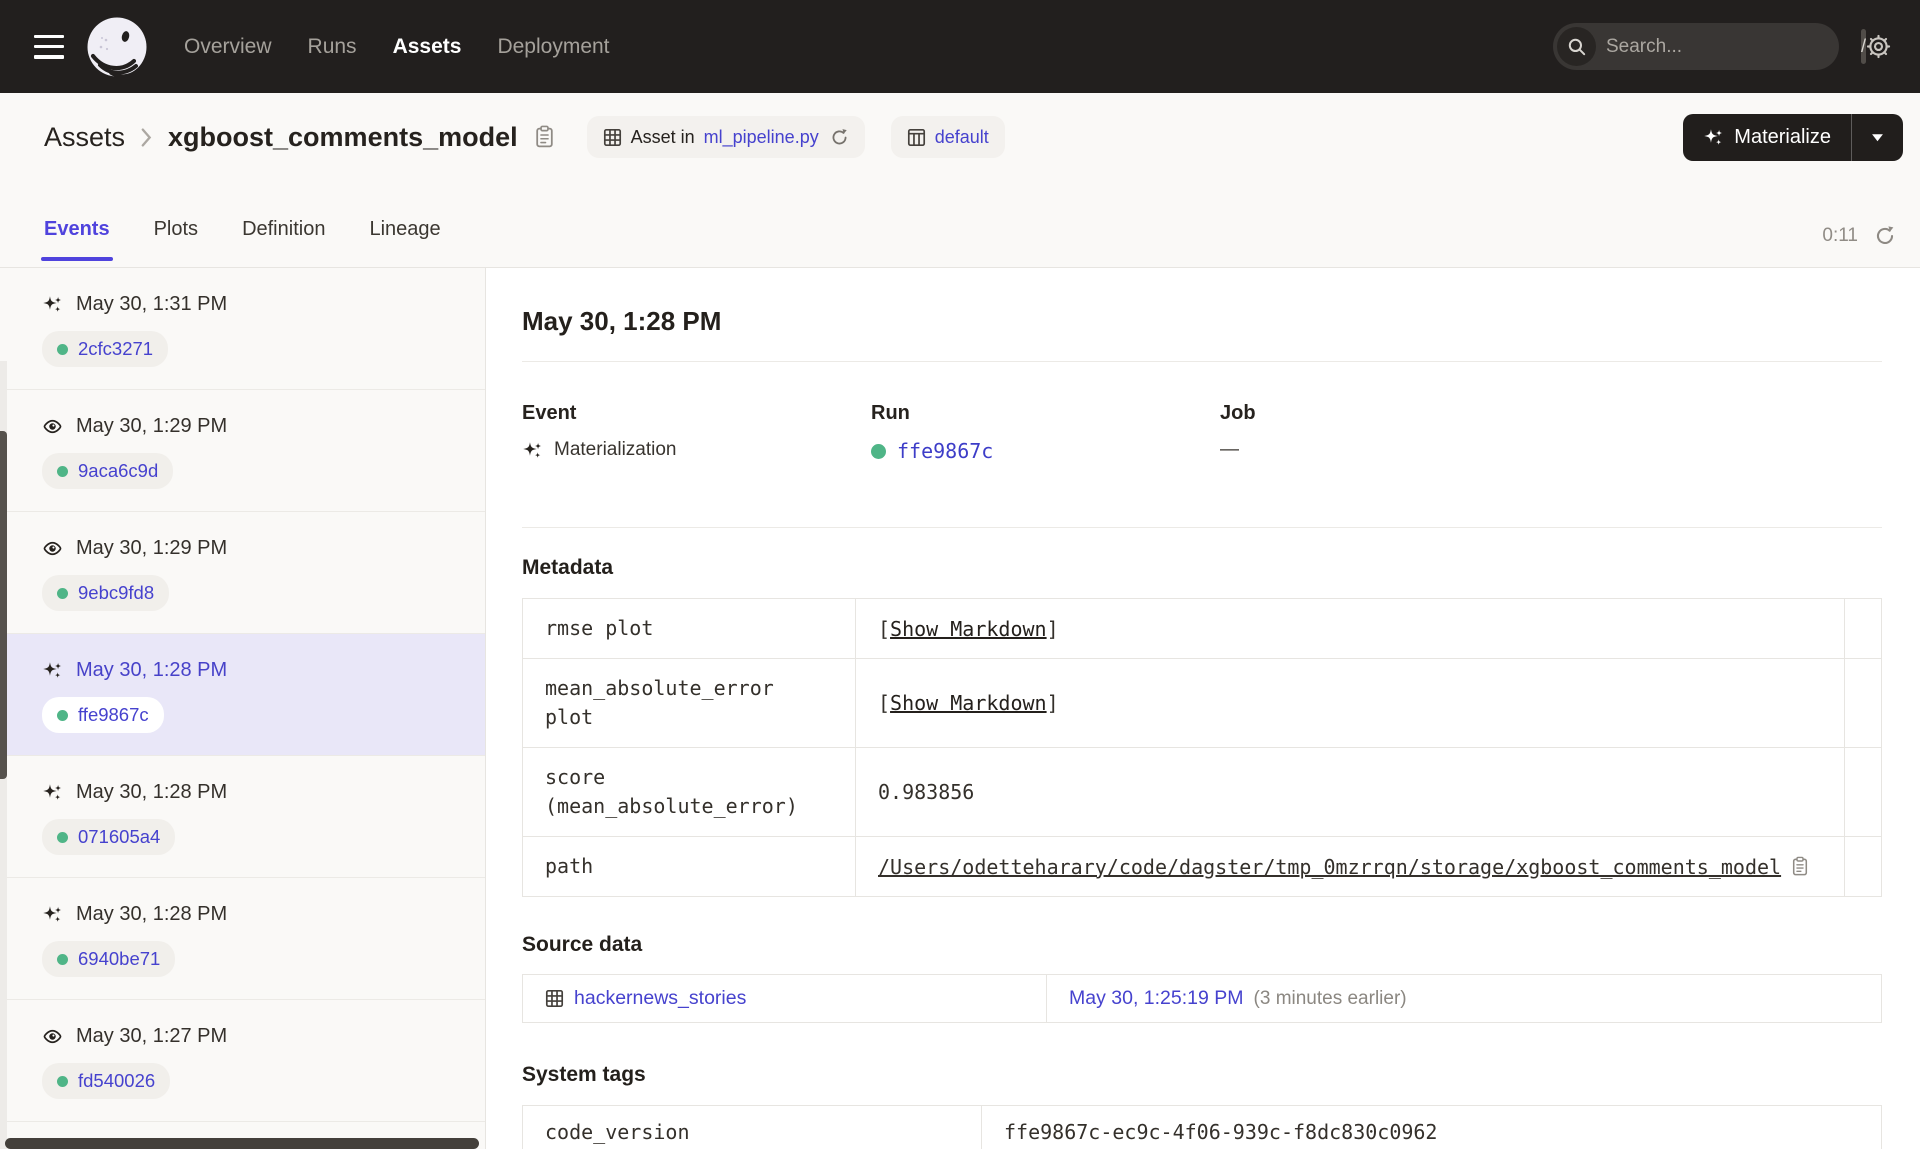 The height and width of the screenshot is (1149, 1920). I want to click on run-id-pill: 9aca6c9d, so click(108, 471).